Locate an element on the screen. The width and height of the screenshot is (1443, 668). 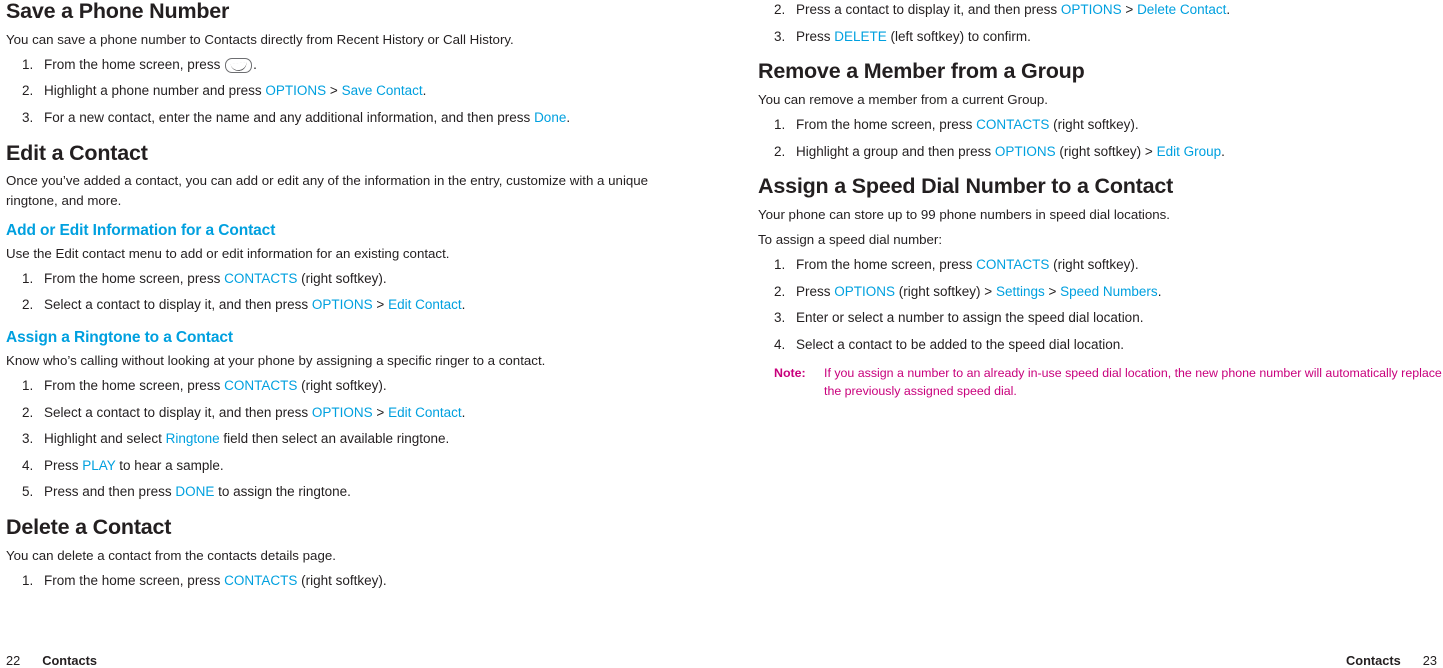
ui-term: Ringtone is located at coordinates (192, 439).